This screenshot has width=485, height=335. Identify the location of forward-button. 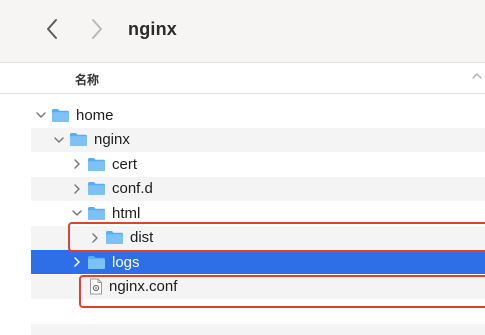
(96, 29).